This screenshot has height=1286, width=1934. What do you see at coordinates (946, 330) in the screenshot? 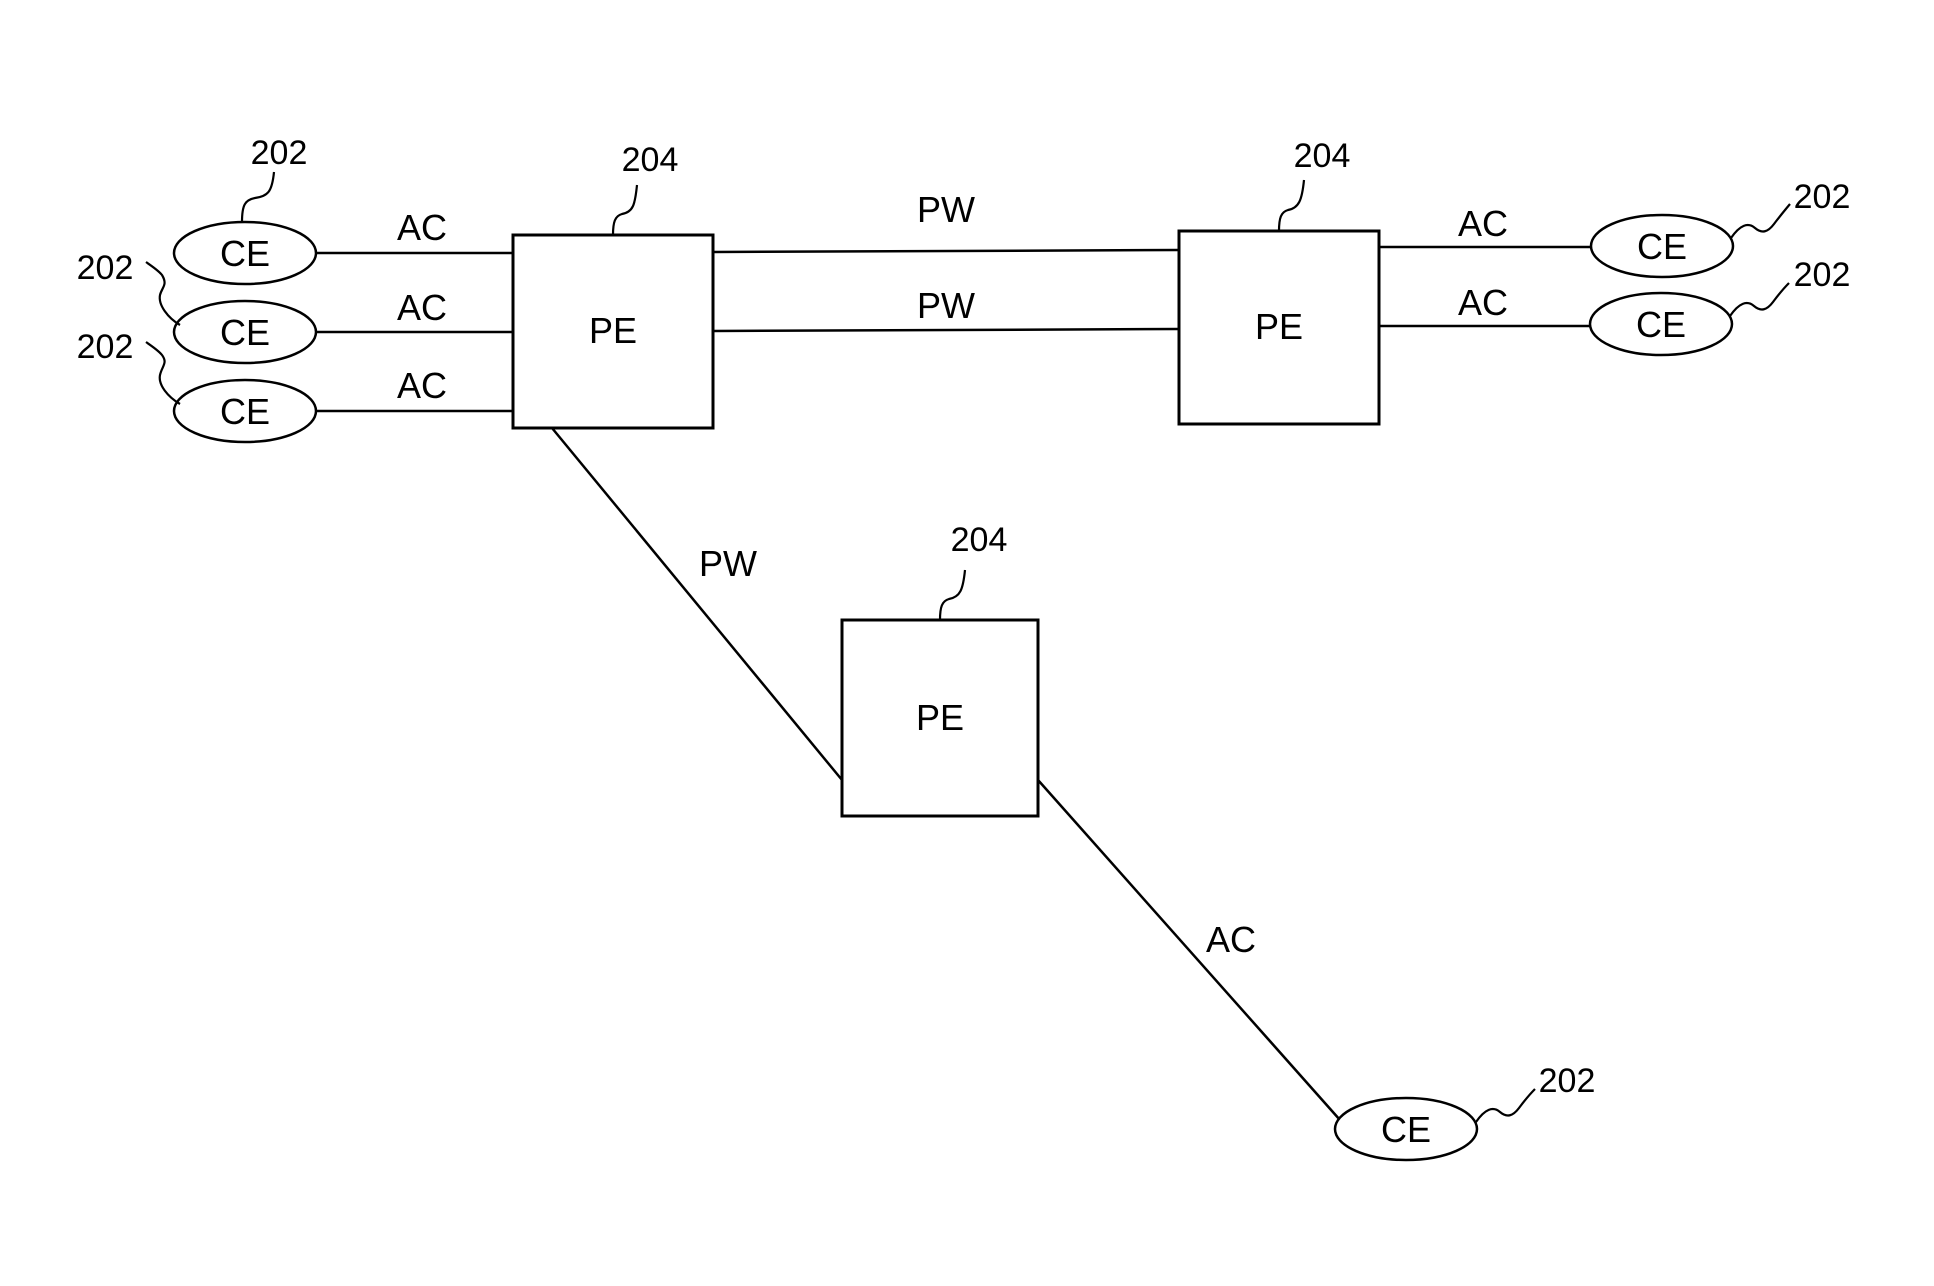
I see `link-pw-bottom` at bounding box center [946, 330].